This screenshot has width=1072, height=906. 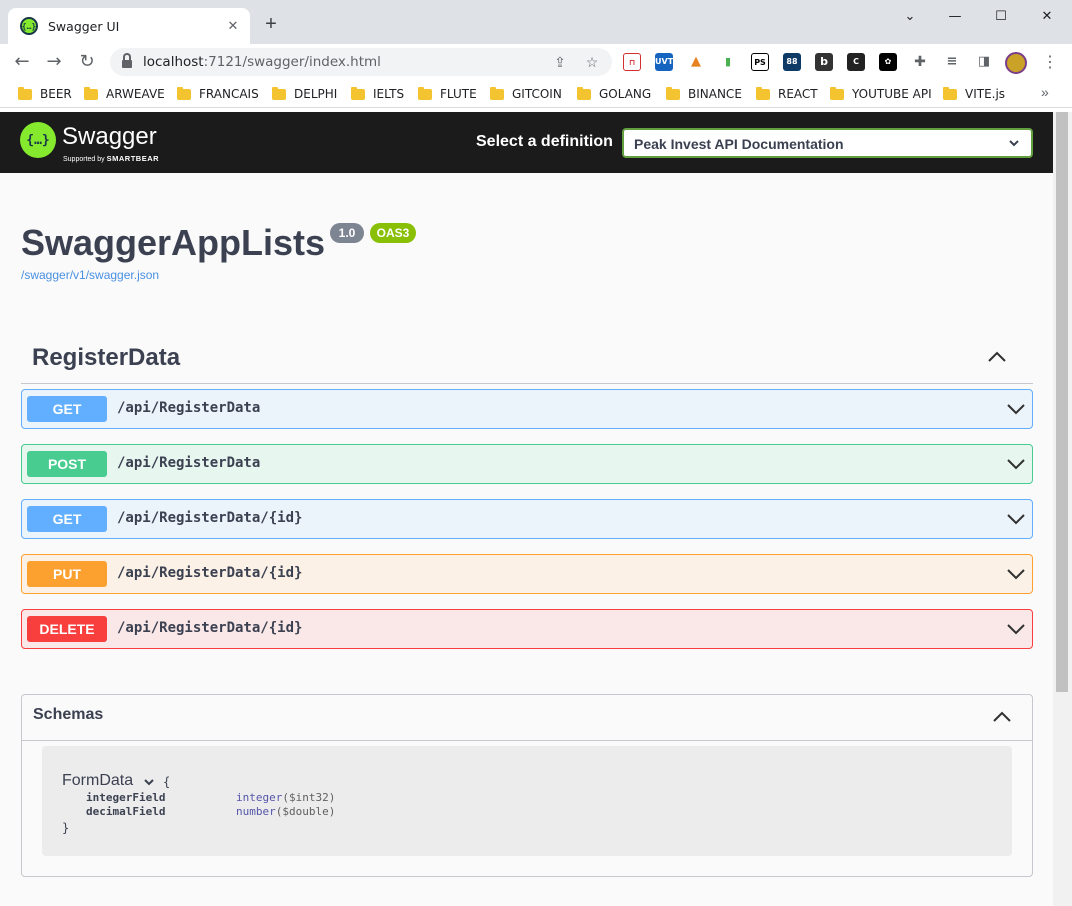 What do you see at coordinates (527, 464) in the screenshot?
I see `opblock-post: POST /api/RegisterData` at bounding box center [527, 464].